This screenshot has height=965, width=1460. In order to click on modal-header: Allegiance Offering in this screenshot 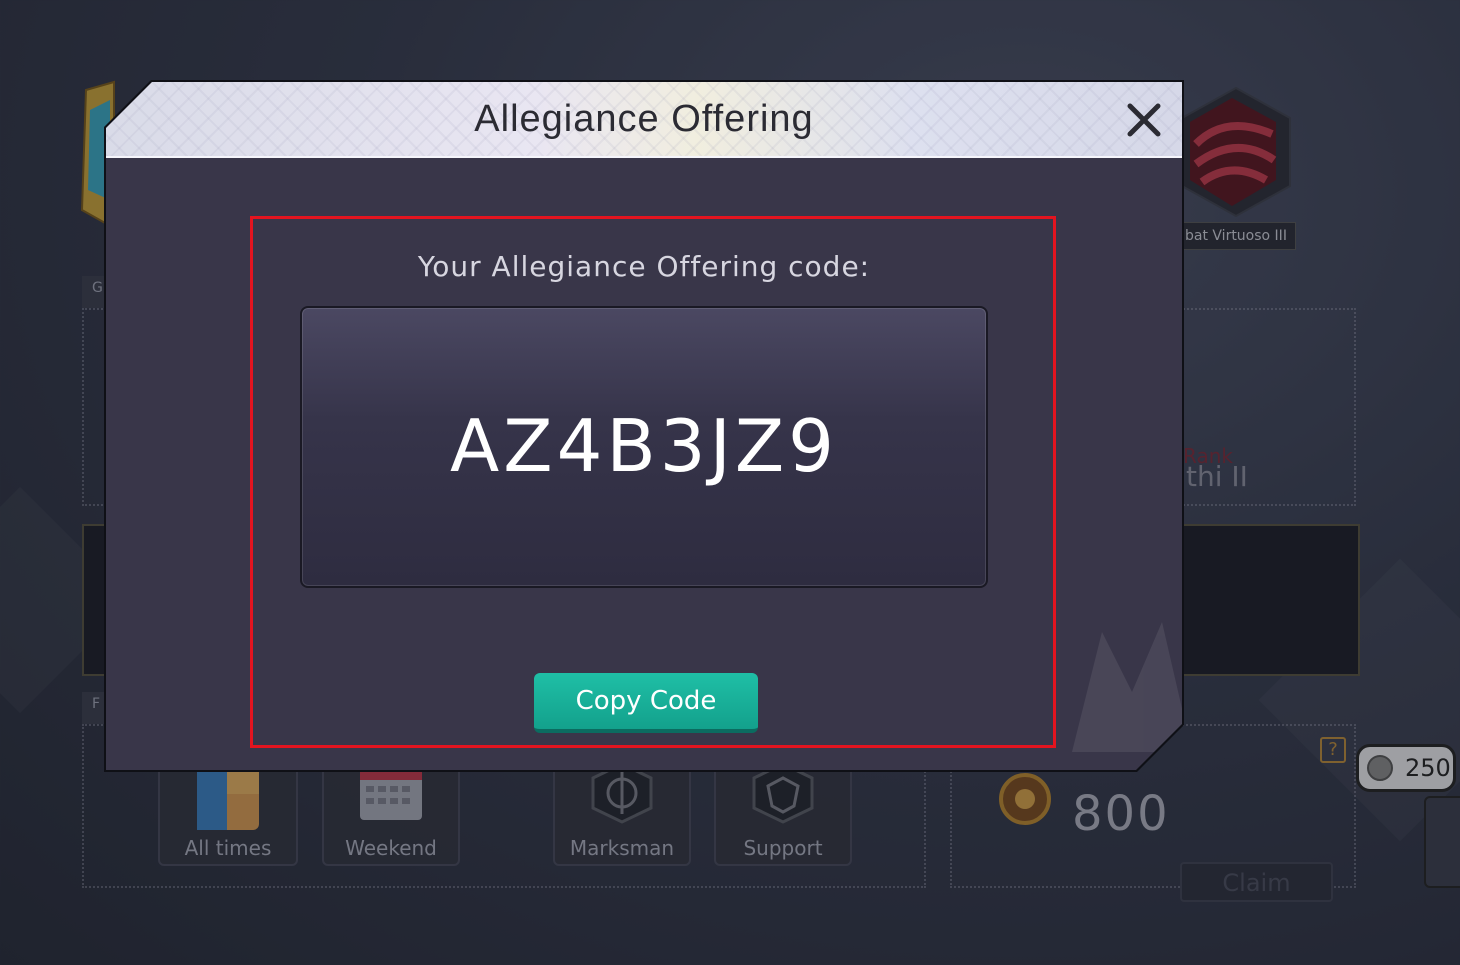, I will do `click(644, 120)`.